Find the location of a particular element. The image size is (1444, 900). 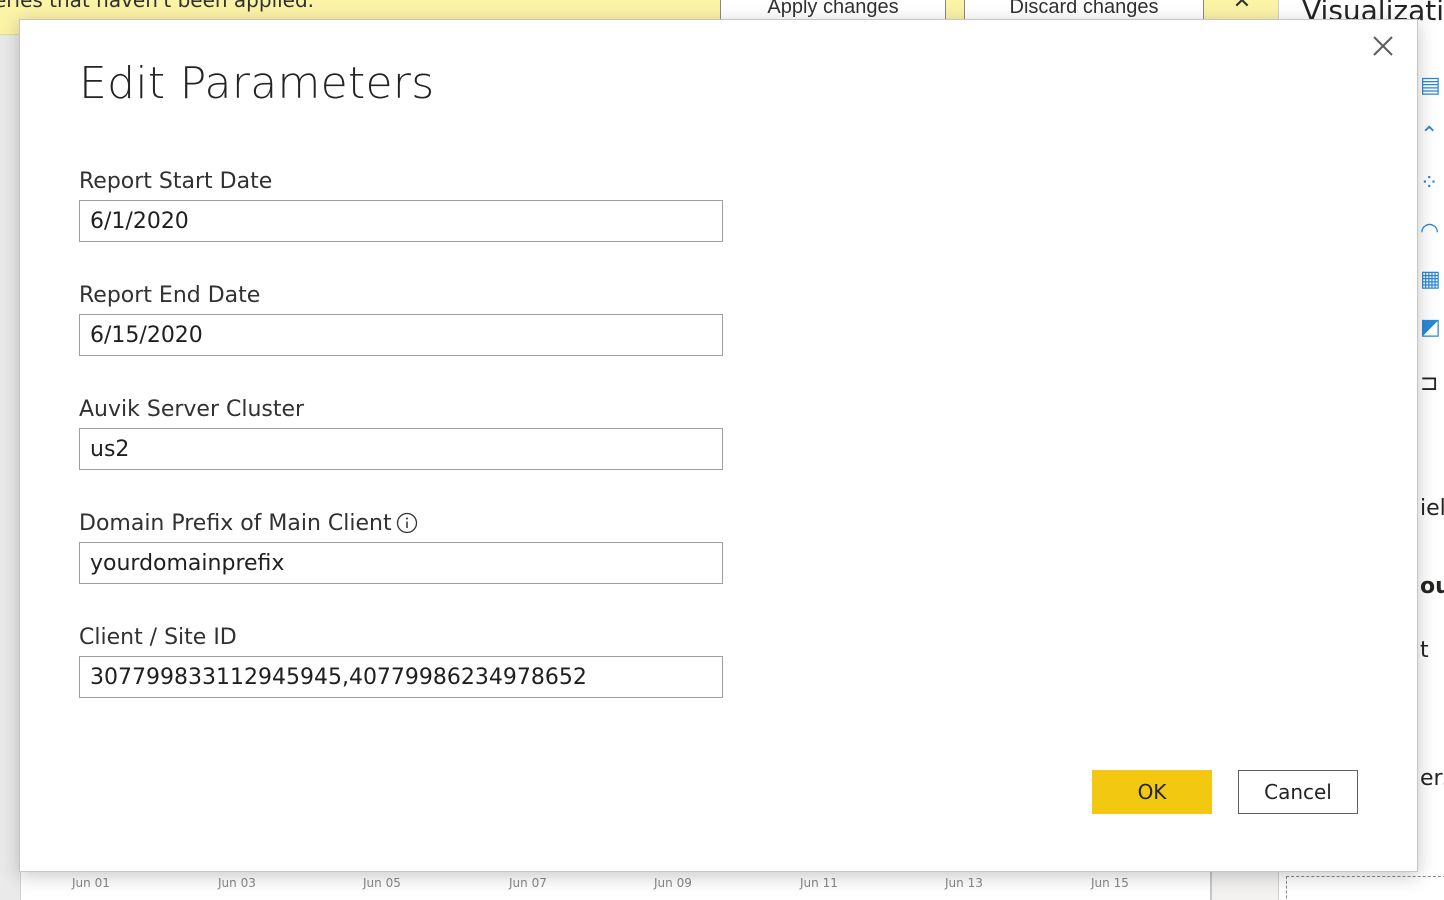

axis-tick-label: Jun 03 is located at coordinates (237, 883).